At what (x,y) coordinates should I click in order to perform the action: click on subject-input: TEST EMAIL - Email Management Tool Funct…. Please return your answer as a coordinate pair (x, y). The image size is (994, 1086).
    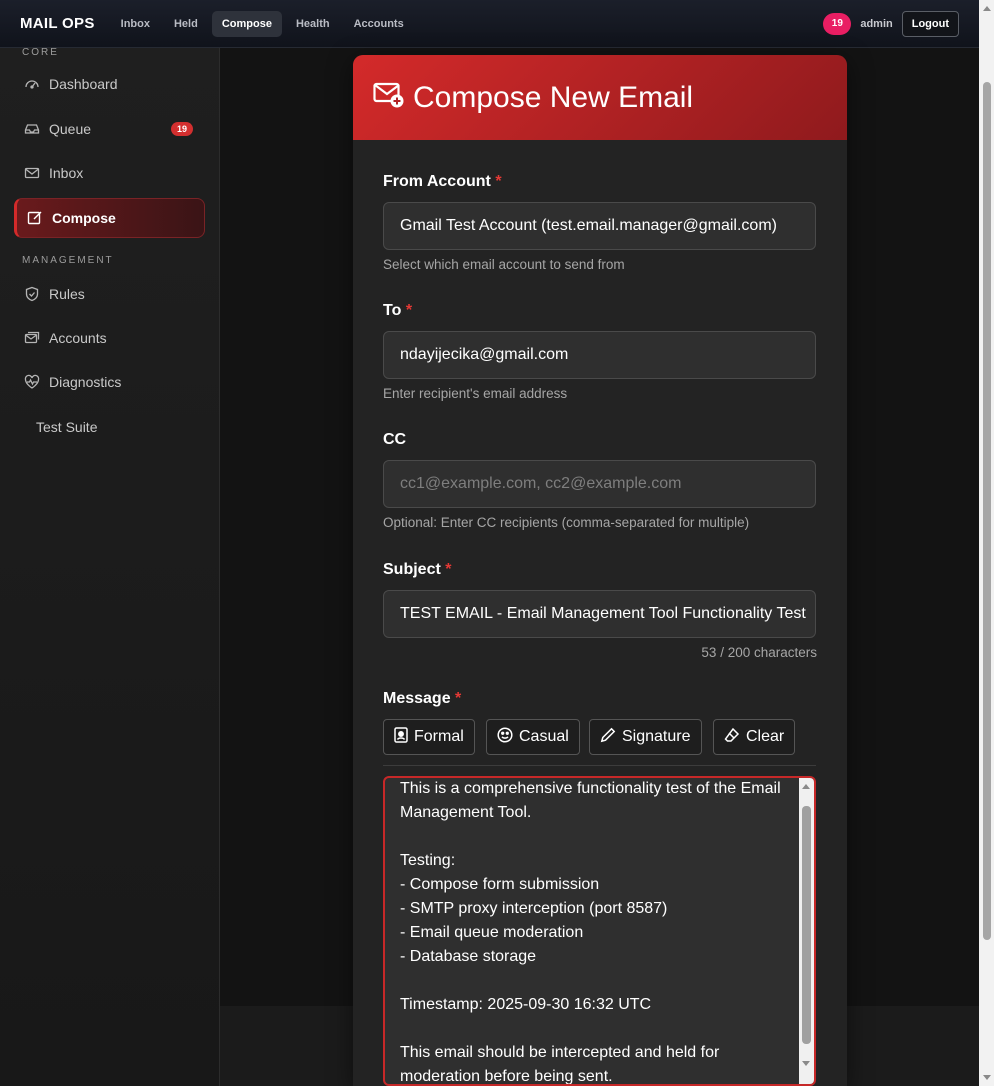
    Looking at the image, I should click on (599, 614).